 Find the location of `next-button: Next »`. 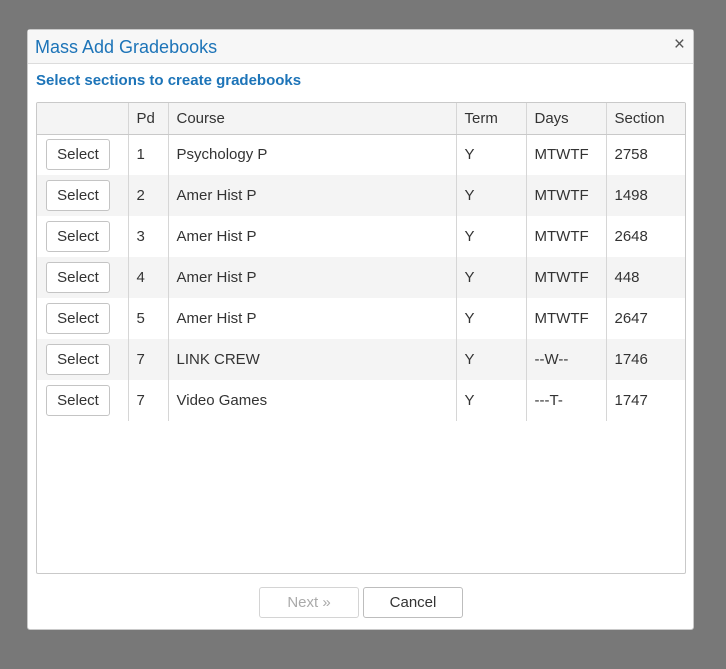

next-button: Next » is located at coordinates (309, 602).